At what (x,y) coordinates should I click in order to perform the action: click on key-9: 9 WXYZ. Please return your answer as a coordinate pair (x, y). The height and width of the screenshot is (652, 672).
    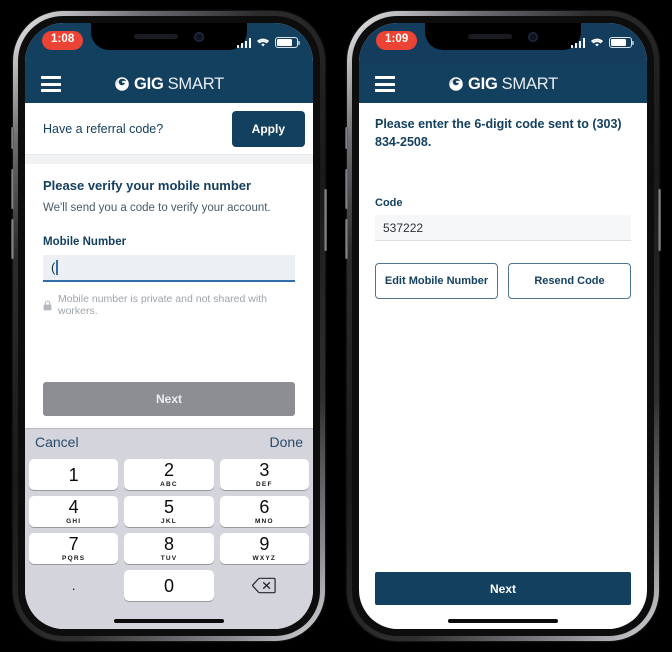
    Looking at the image, I should click on (264, 548).